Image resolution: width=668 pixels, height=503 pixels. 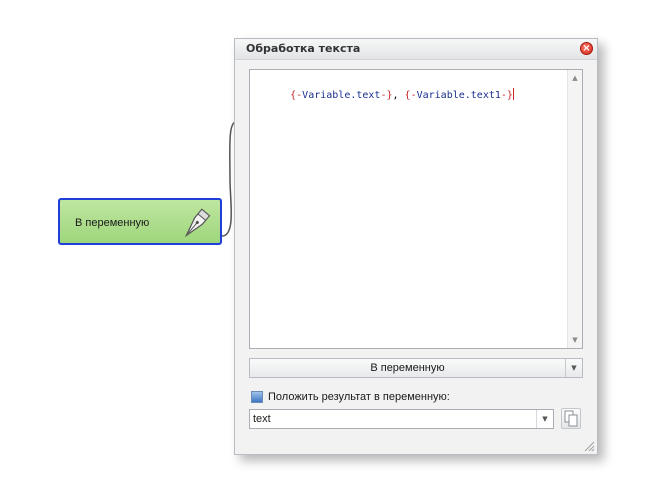 I want to click on save-result-label: Положить результат в переменную:, so click(x=359, y=397).